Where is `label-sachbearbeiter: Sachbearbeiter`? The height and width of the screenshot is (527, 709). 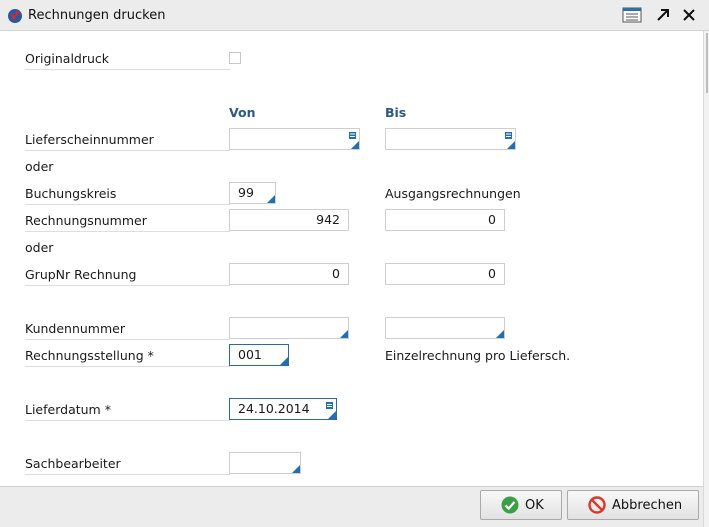
label-sachbearbeiter: Sachbearbeiter is located at coordinates (73, 463).